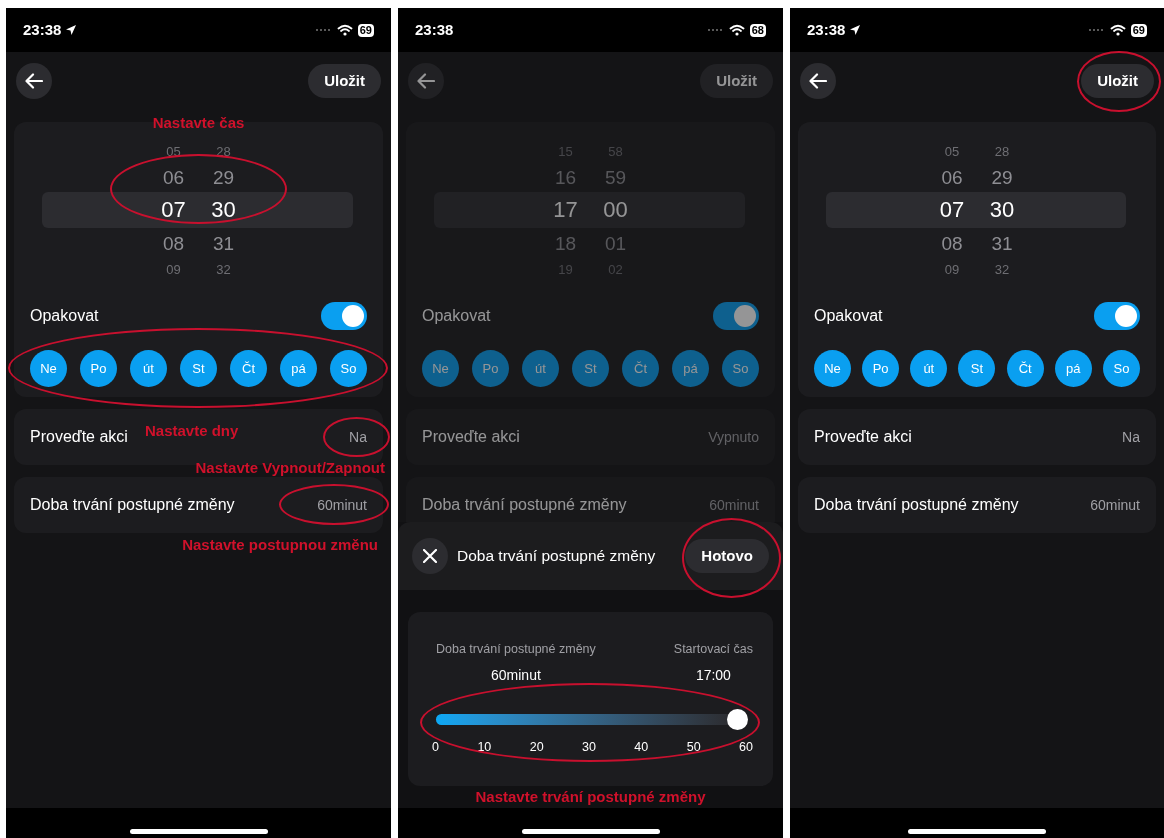 The image size is (1164, 838). What do you see at coordinates (737, 719) in the screenshot?
I see `slider-thumb` at bounding box center [737, 719].